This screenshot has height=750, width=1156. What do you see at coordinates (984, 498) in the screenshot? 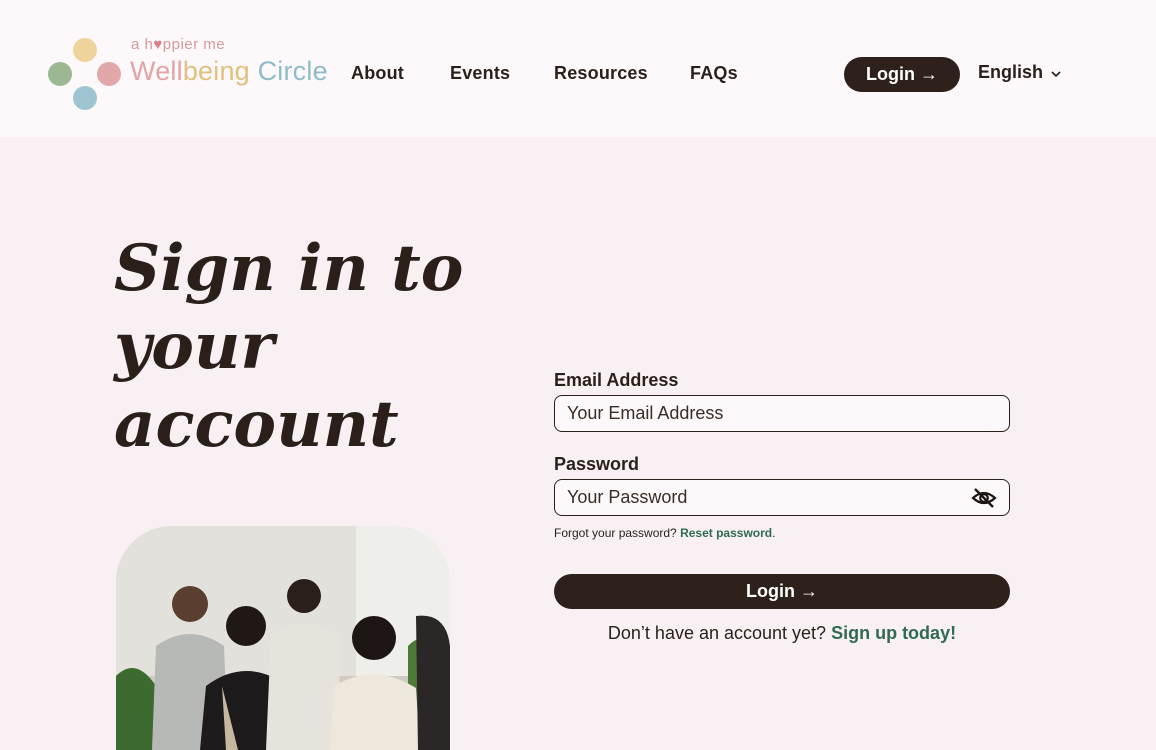
I see `eye-off-icon` at bounding box center [984, 498].